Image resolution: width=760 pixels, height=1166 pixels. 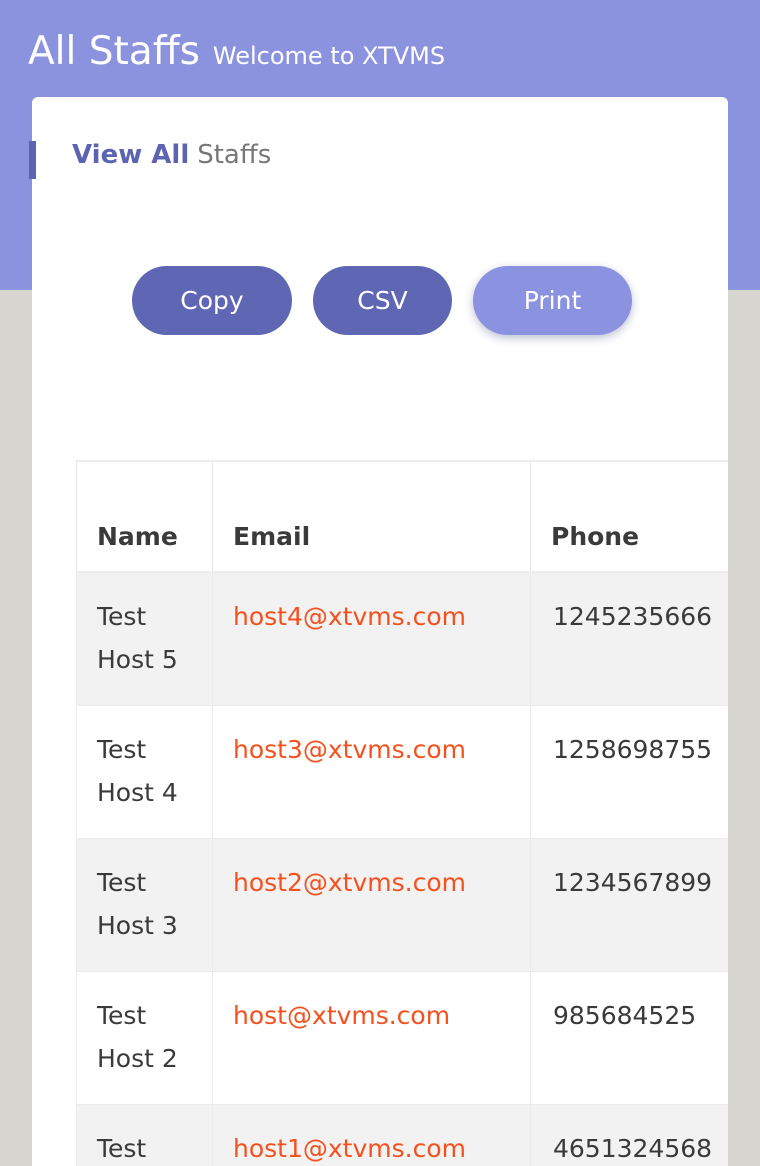 What do you see at coordinates (744, 728) in the screenshot?
I see `page-background-right-gutter` at bounding box center [744, 728].